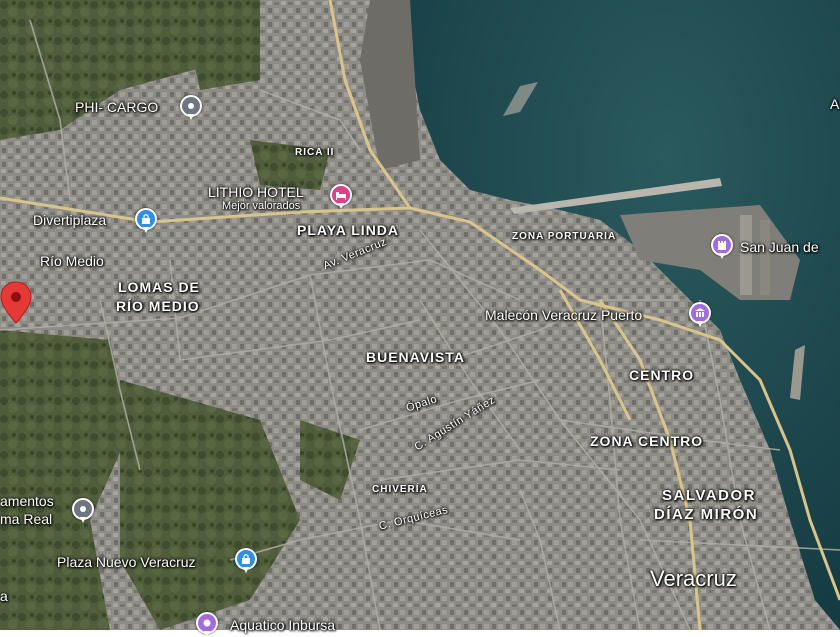 Image resolution: width=840 pixels, height=637 pixels. I want to click on label-rica: RICA II, so click(315, 152).